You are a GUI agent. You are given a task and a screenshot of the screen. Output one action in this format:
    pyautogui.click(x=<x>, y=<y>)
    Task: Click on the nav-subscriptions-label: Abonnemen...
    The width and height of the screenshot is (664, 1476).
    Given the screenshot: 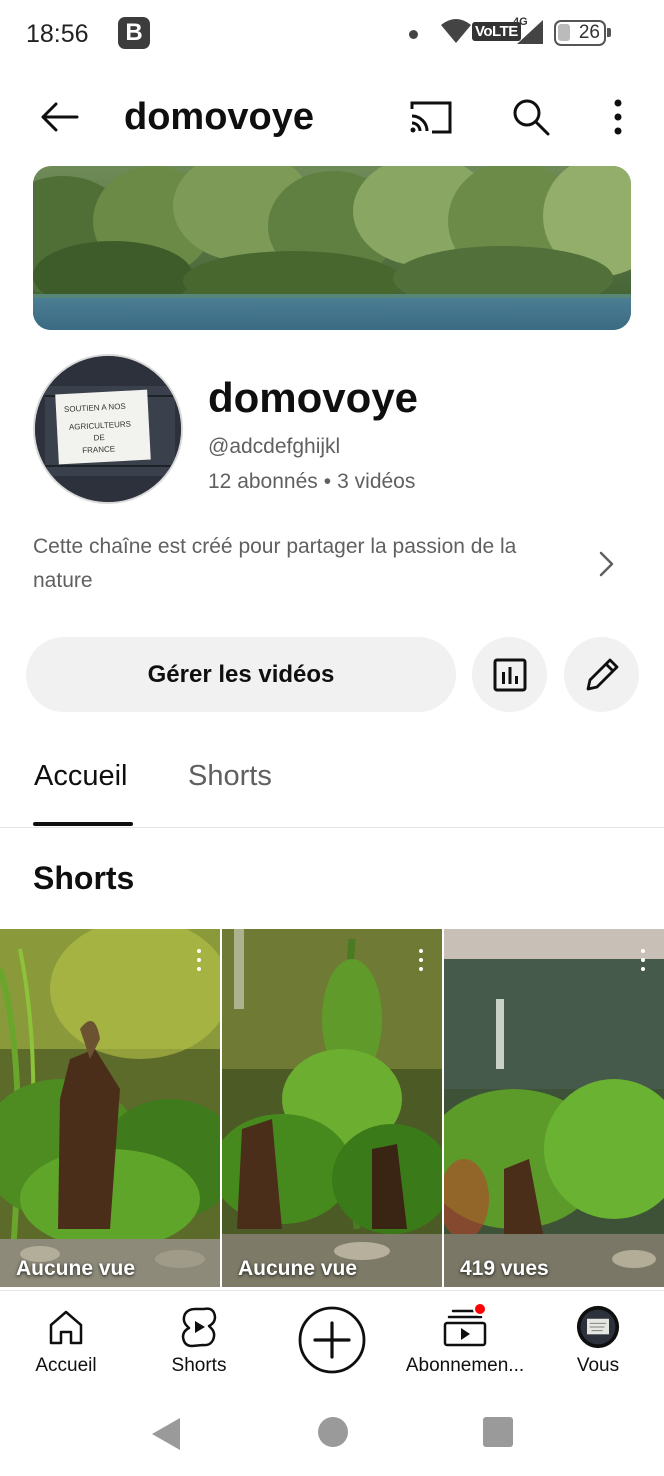 What is the action you would take?
    pyautogui.click(x=465, y=1365)
    